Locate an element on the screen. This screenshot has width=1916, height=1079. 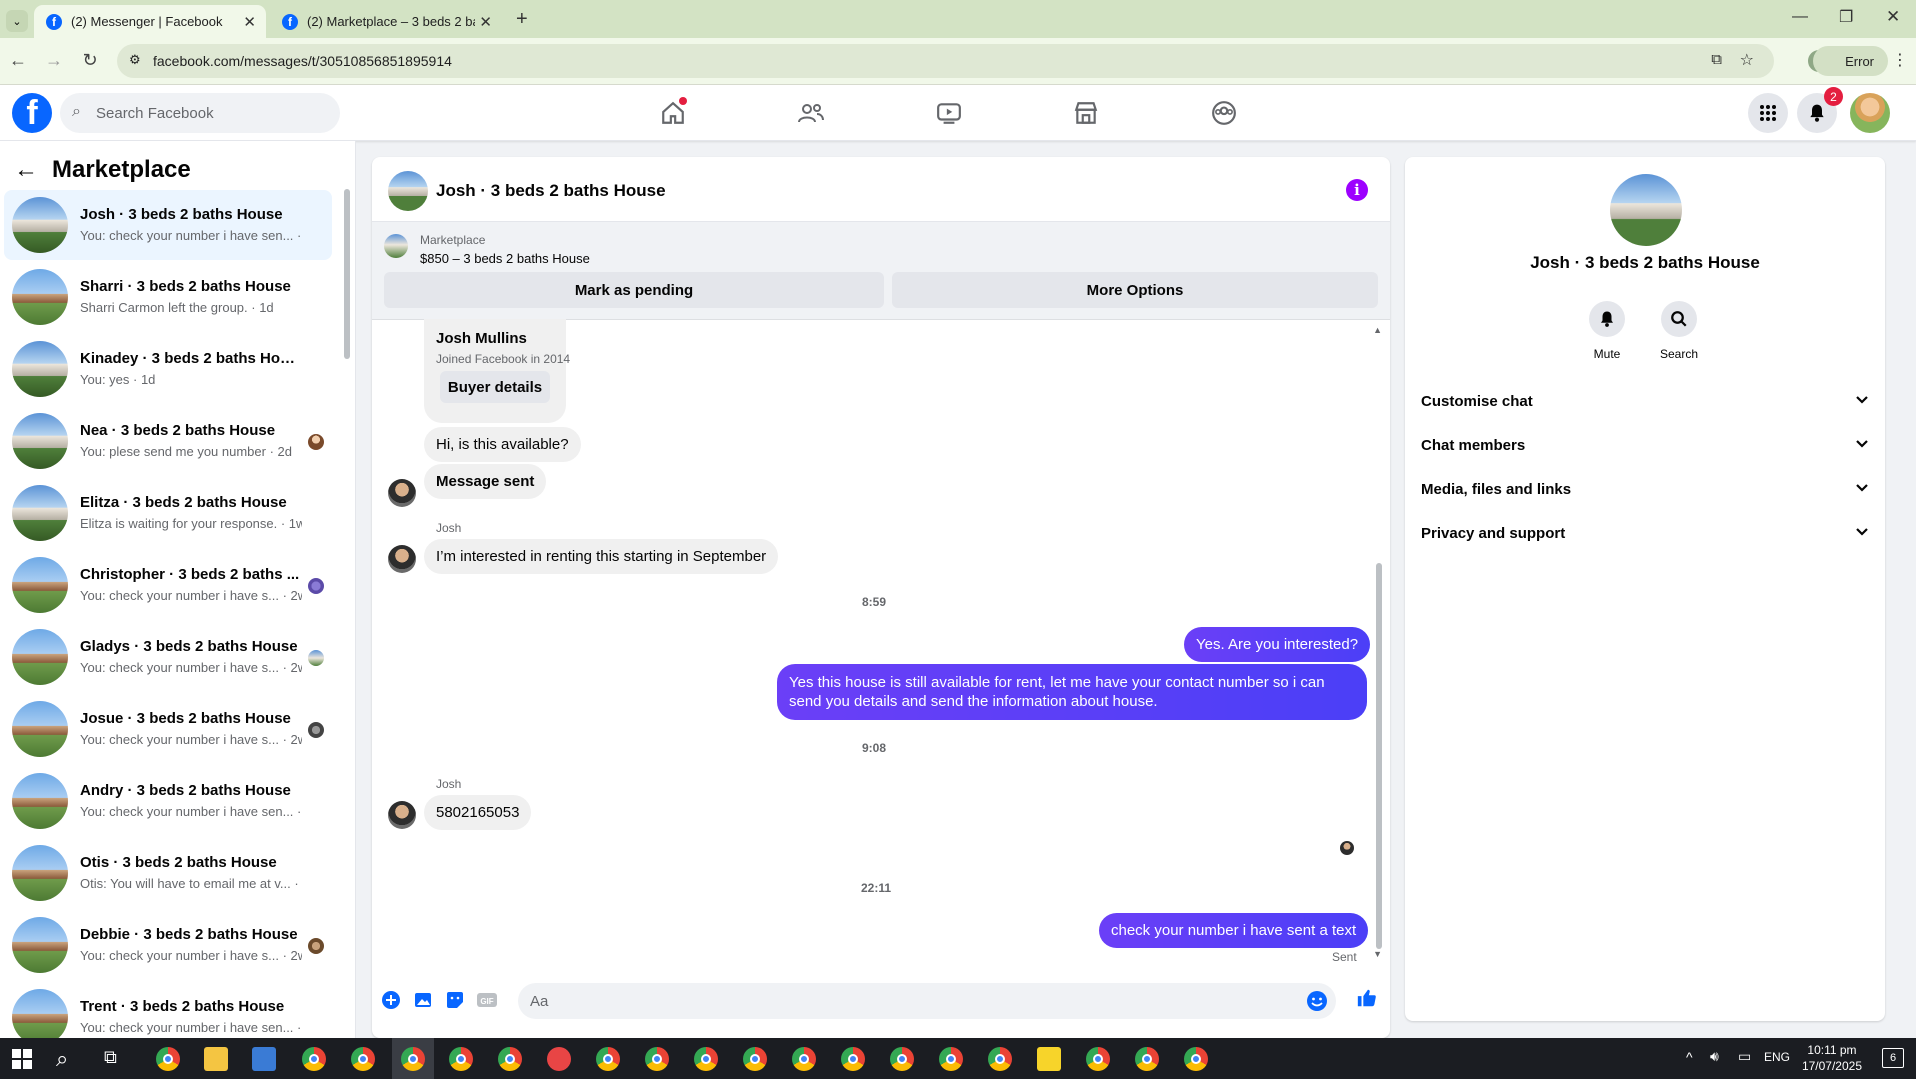
browser-menu-icon: ⋮ is located at coordinates (1900, 60).